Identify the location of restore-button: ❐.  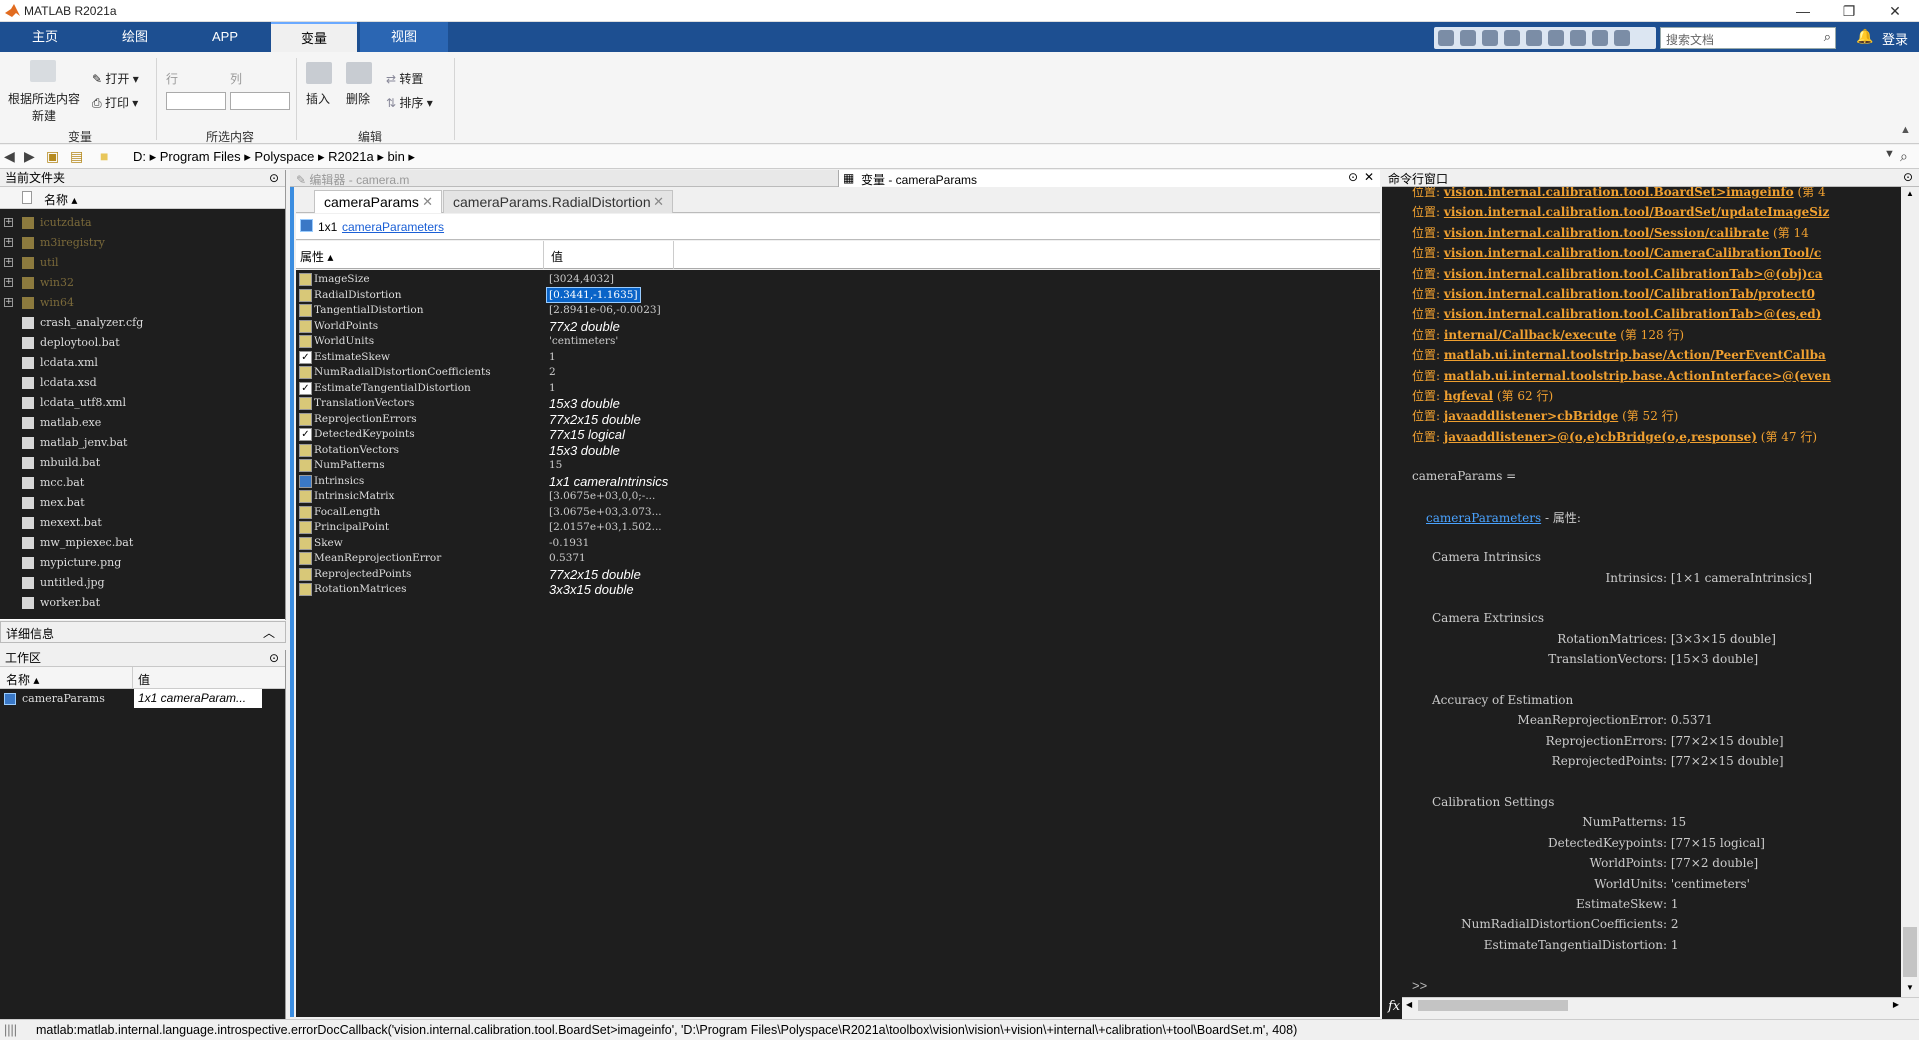
(1849, 11).